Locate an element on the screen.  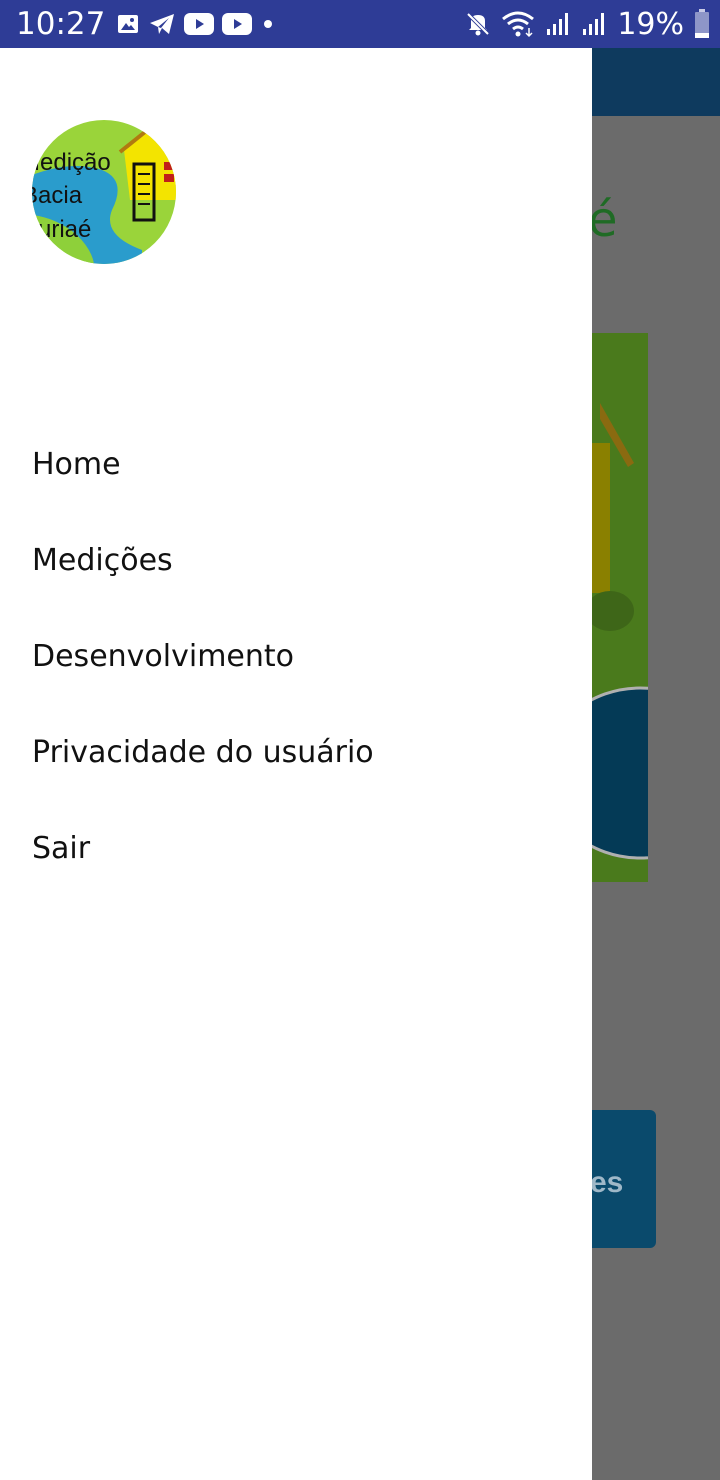
menu-item-privacidade: Privacidade do usuário is located at coordinates (296, 753).